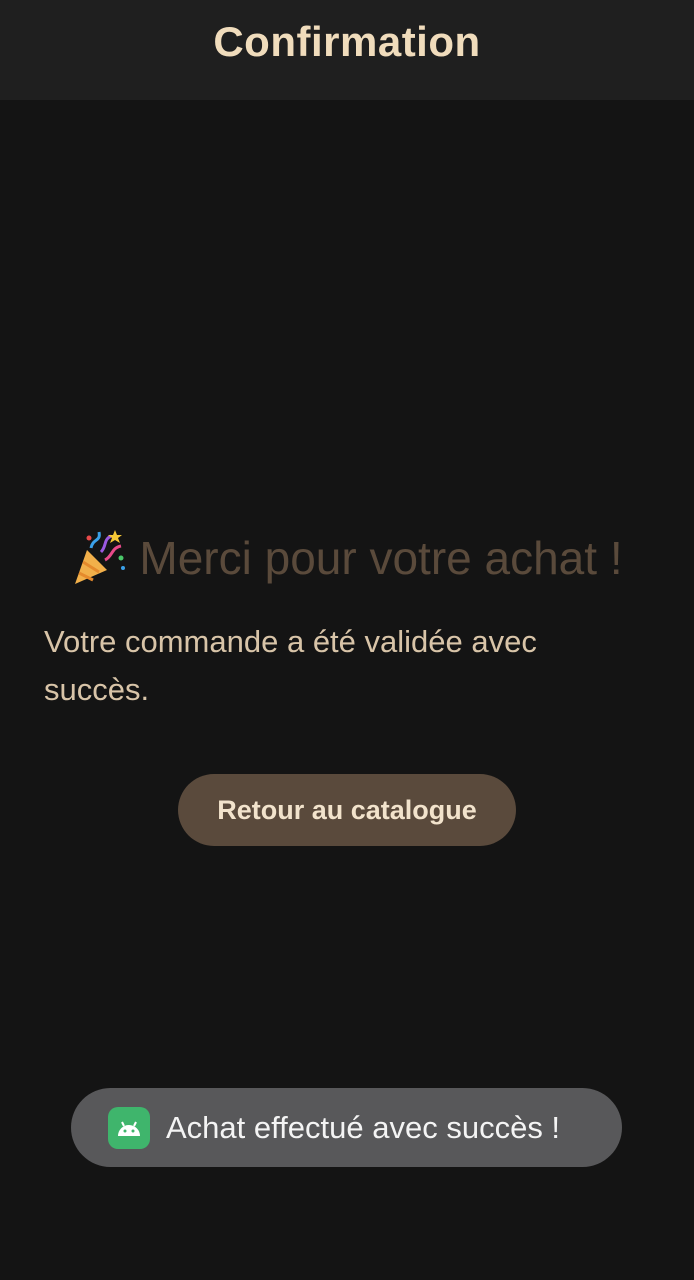  What do you see at coordinates (129, 1127) in the screenshot?
I see `android-icon` at bounding box center [129, 1127].